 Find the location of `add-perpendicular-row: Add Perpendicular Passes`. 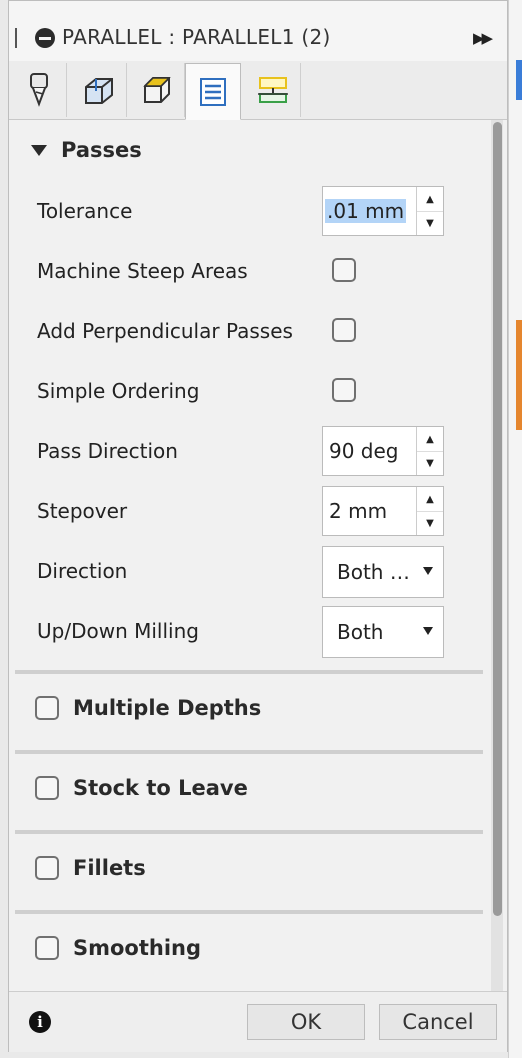

add-perpendicular-row: Add Perpendicular Passes is located at coordinates (247, 331).